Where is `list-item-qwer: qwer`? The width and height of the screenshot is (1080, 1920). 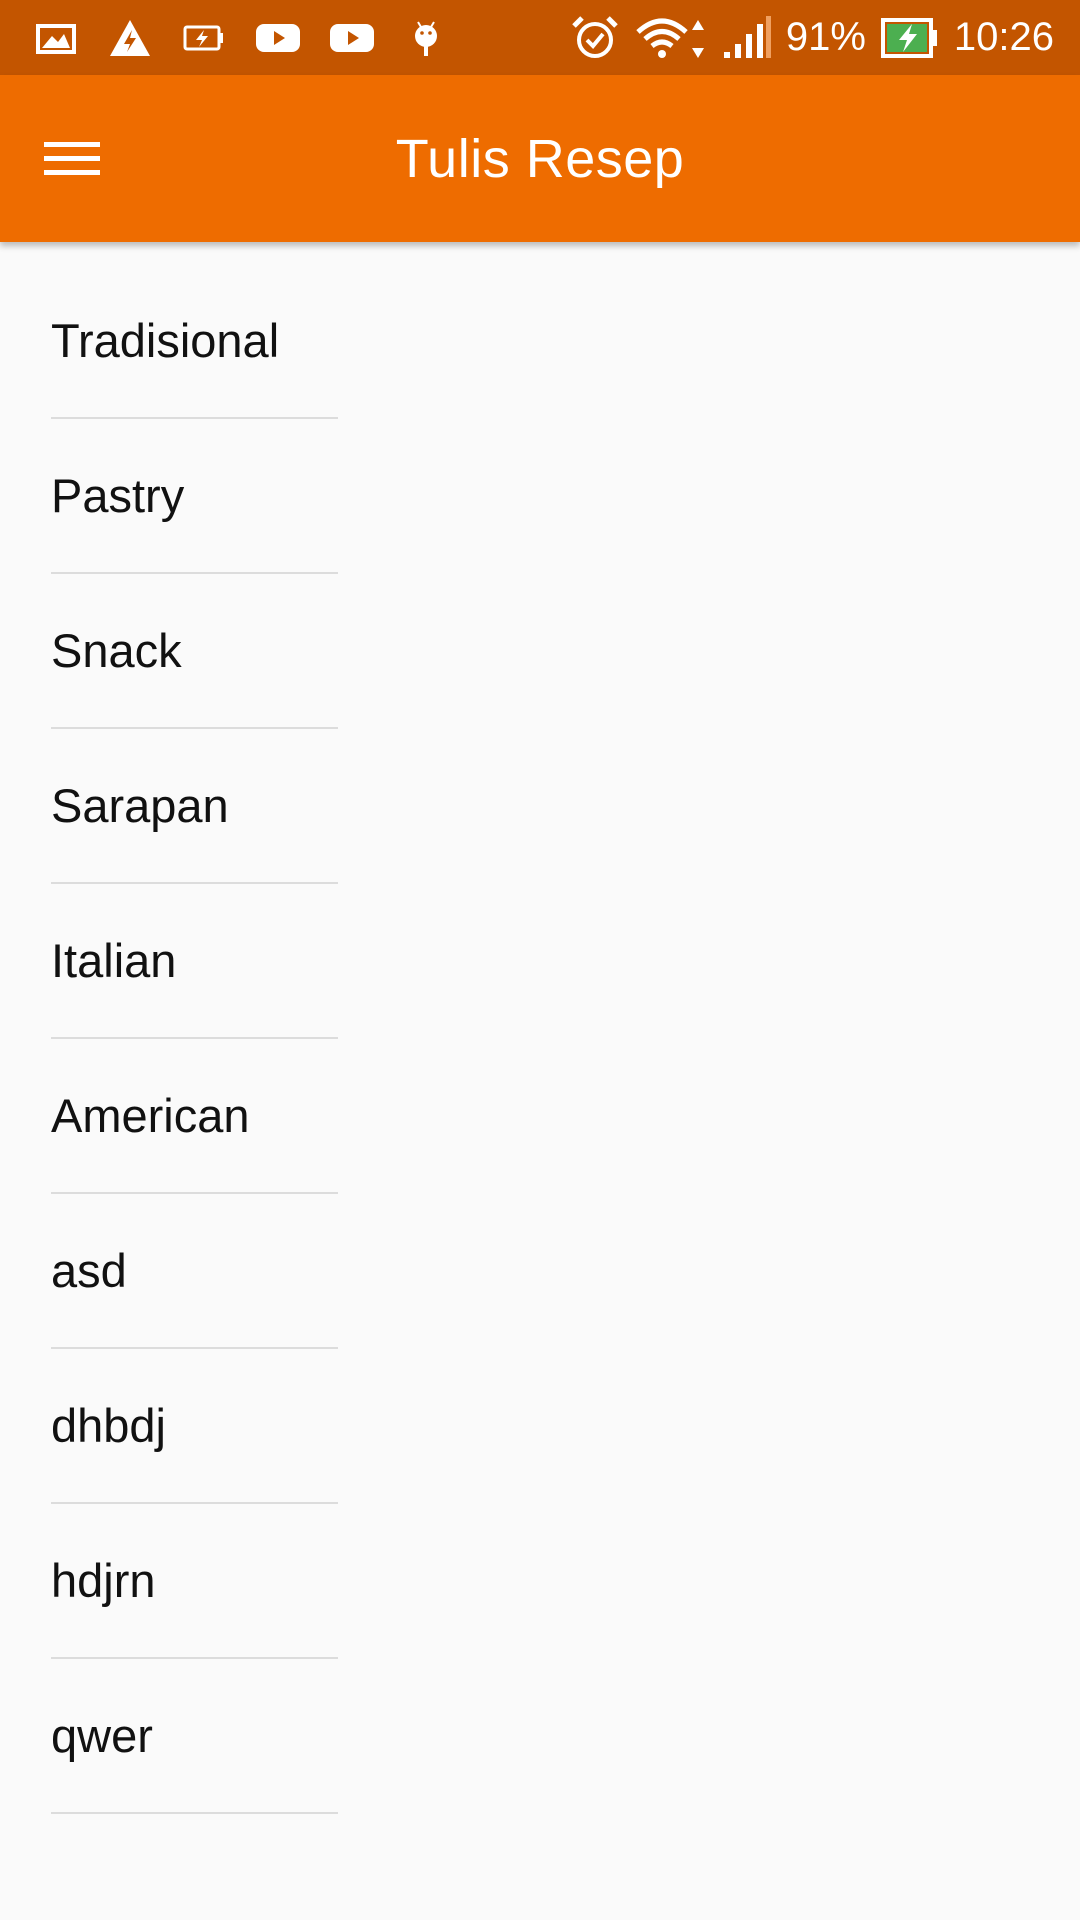
list-item-qwer: qwer is located at coordinates (194, 1736).